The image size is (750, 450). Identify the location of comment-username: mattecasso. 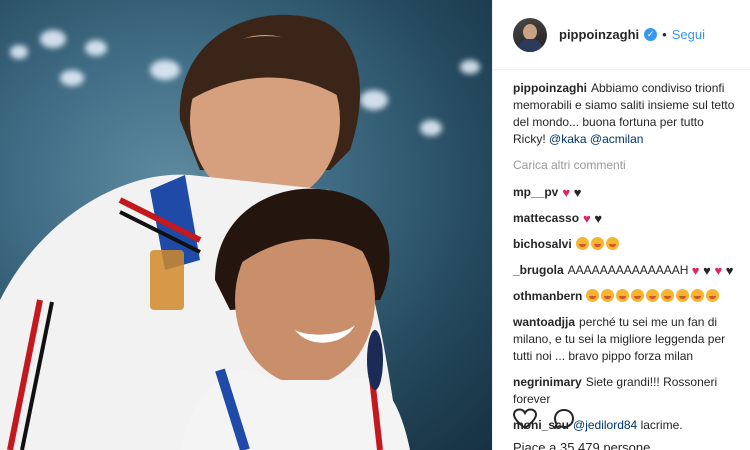
(546, 218).